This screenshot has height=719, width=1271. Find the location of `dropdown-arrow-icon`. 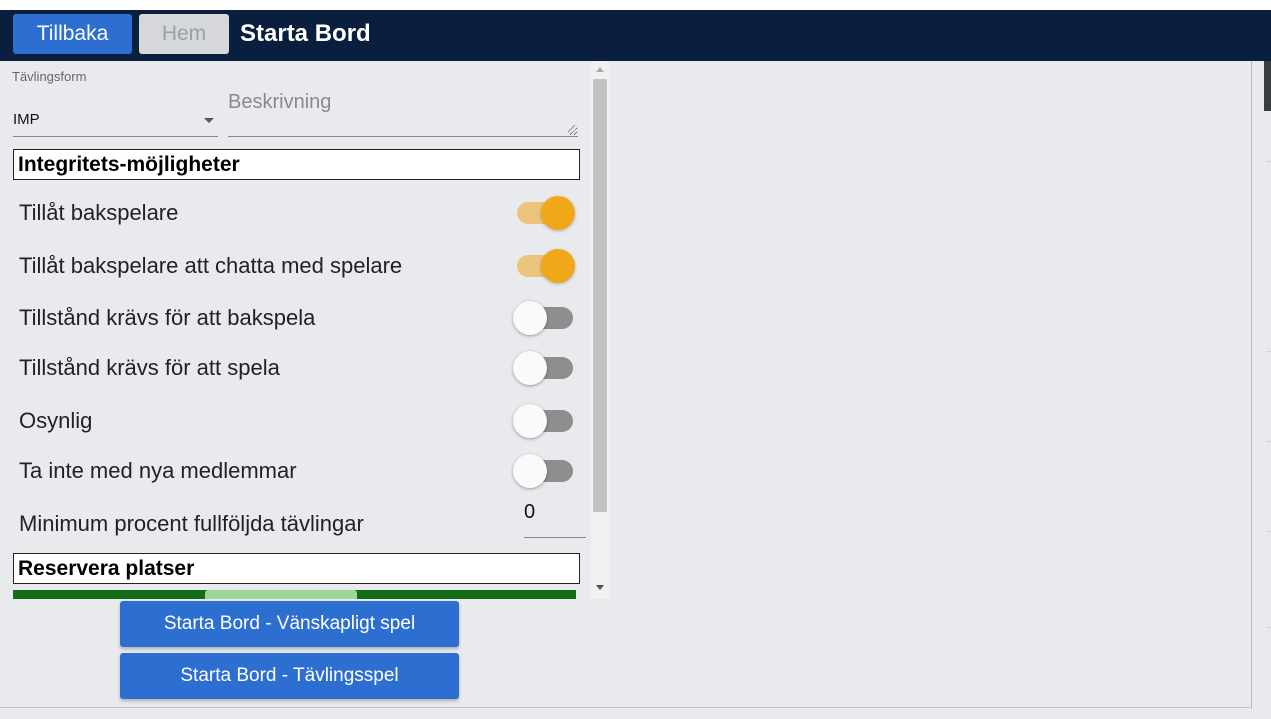

dropdown-arrow-icon is located at coordinates (209, 120).